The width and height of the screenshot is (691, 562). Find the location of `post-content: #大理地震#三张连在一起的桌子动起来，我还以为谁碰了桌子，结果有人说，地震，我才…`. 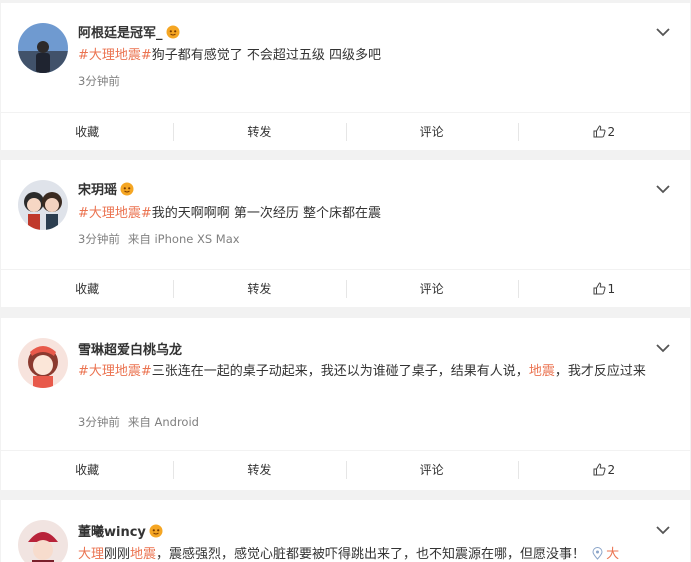

post-content: #大理地震#三张连在一起的桌子动起来，我还以为谁碰了桌子，结果有人说，地震，我才… is located at coordinates (371, 371).